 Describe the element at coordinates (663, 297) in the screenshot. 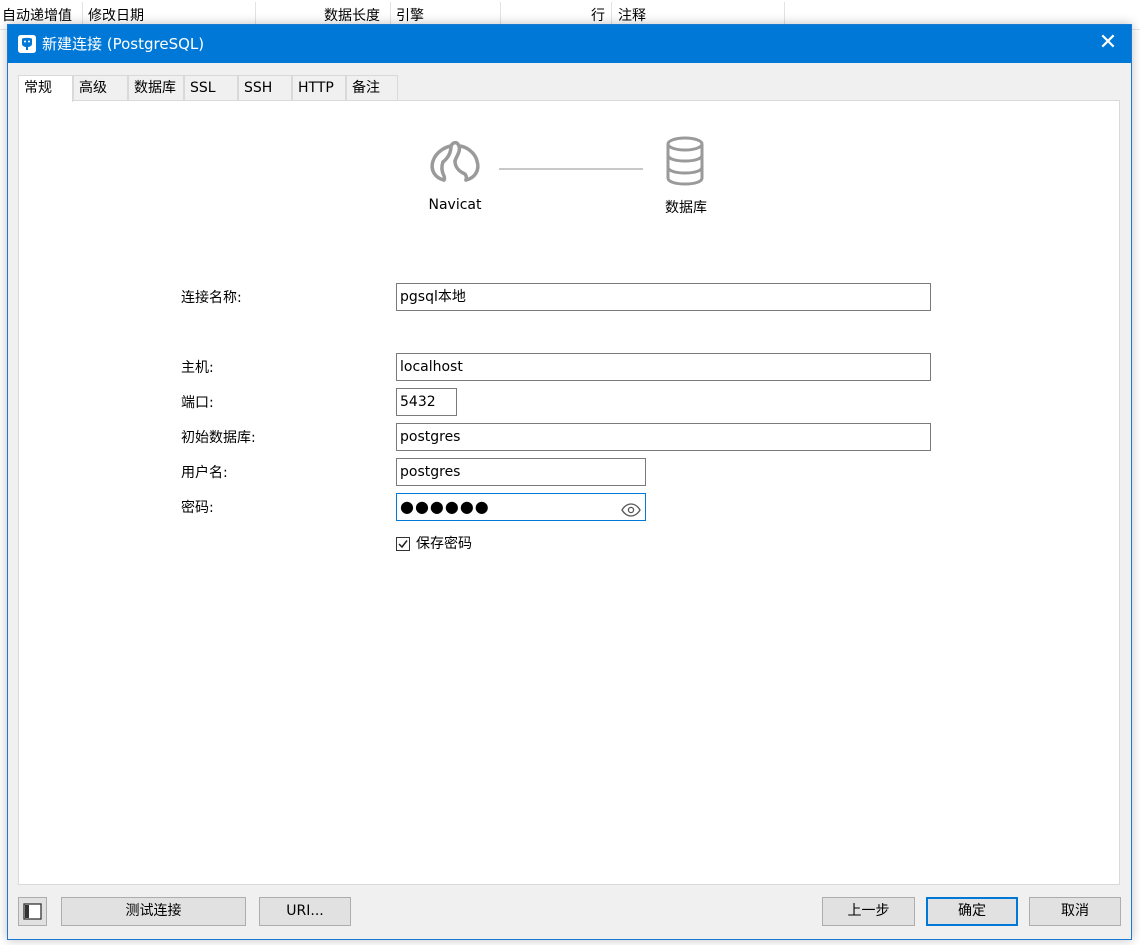

I see `connection-name-field: pgsql本地` at that location.